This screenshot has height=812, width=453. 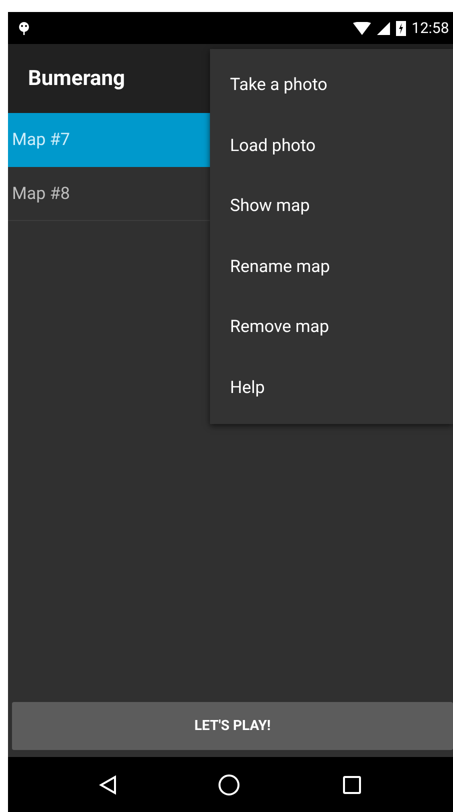 What do you see at coordinates (383, 28) in the screenshot?
I see `signal-icon` at bounding box center [383, 28].